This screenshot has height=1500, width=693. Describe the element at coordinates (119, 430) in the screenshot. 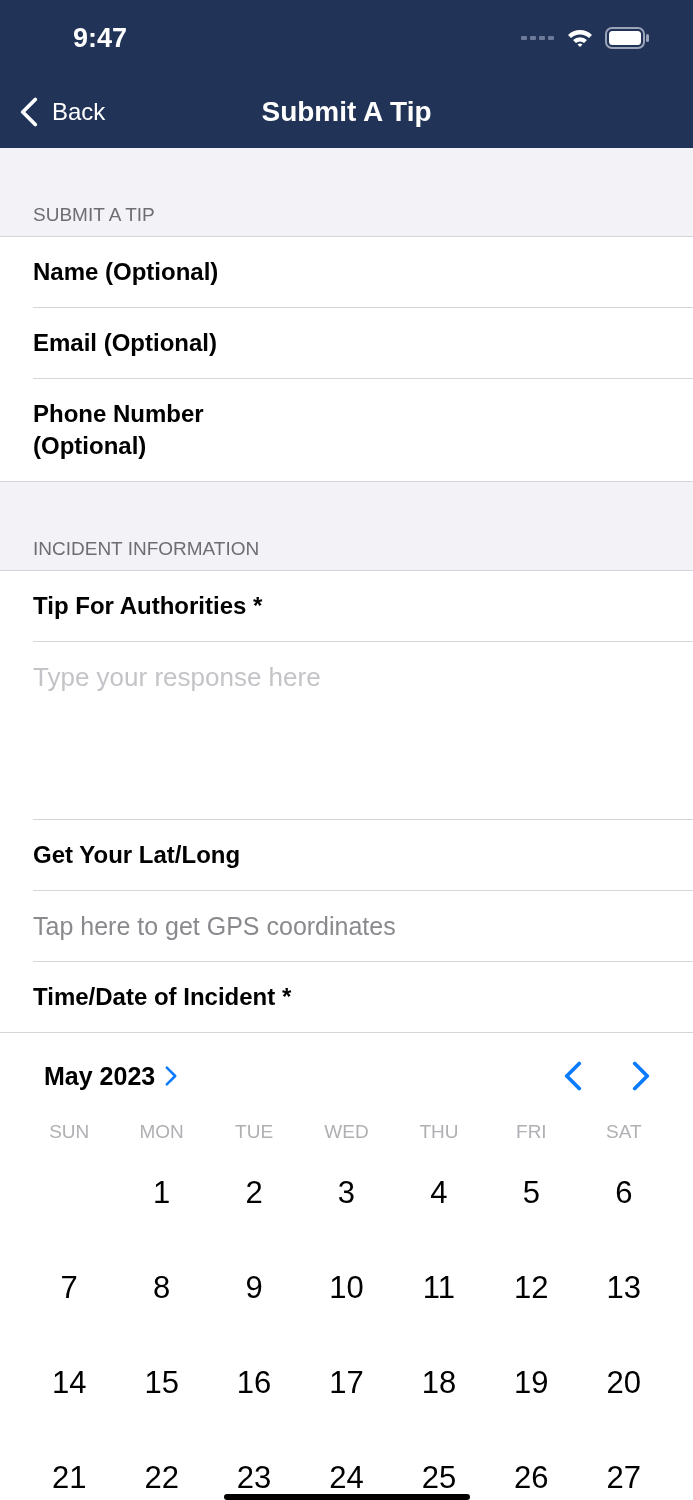

I see `field-label: Phone Number (Optional)` at that location.